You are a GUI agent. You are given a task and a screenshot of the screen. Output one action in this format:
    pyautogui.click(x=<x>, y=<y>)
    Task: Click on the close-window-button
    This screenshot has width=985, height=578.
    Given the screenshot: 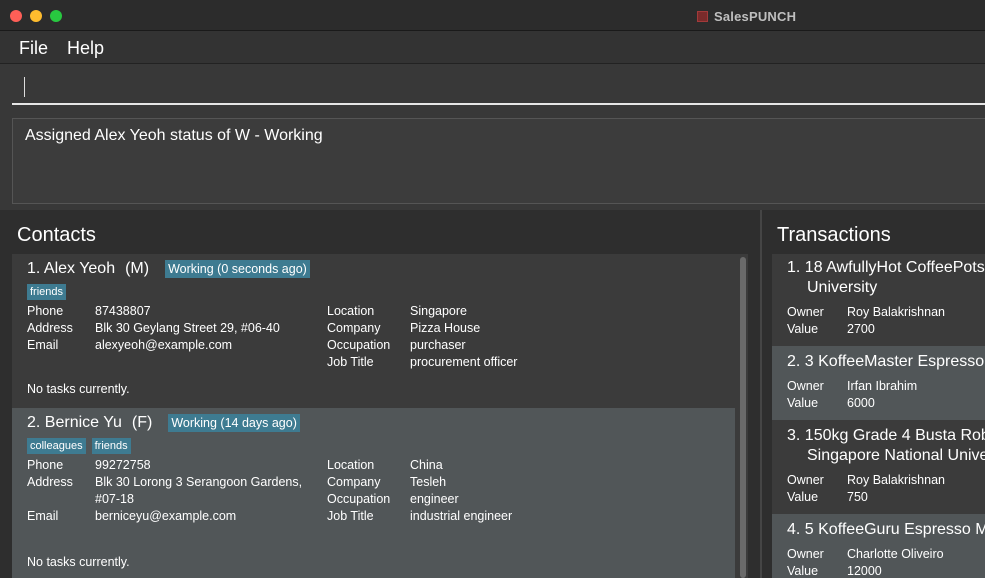 What is the action you would take?
    pyautogui.click(x=16, y=16)
    